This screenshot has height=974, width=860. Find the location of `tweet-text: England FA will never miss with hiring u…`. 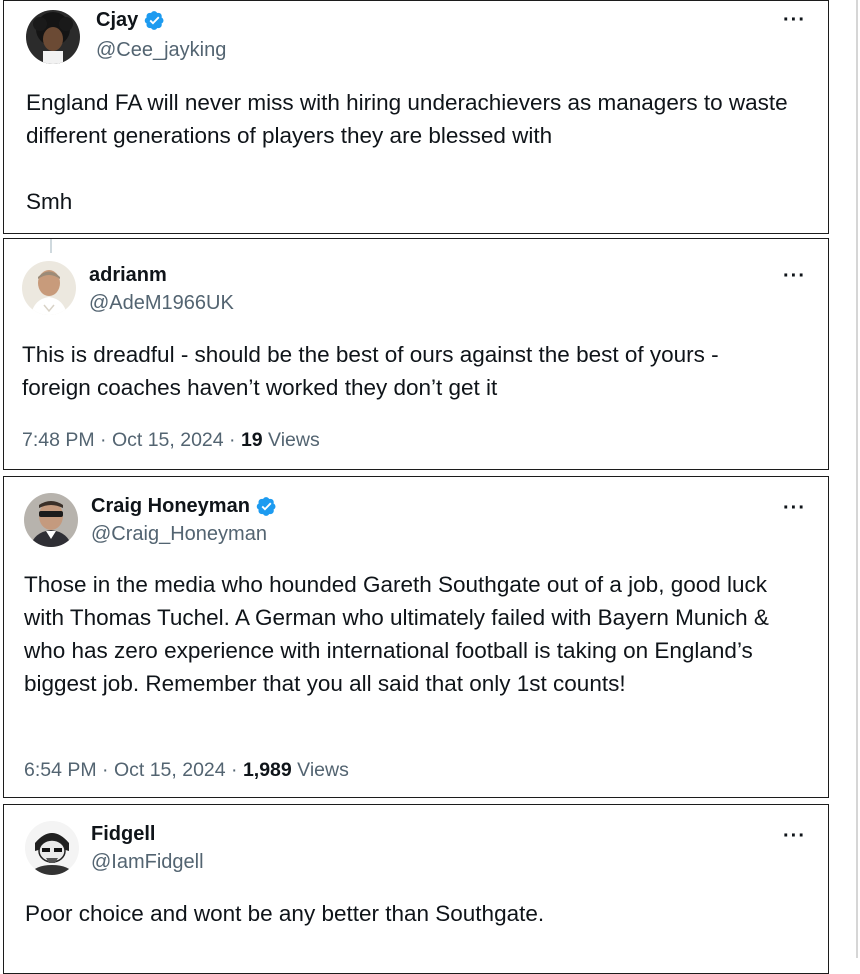

tweet-text: England FA will never miss with hiring u… is located at coordinates (407, 152).